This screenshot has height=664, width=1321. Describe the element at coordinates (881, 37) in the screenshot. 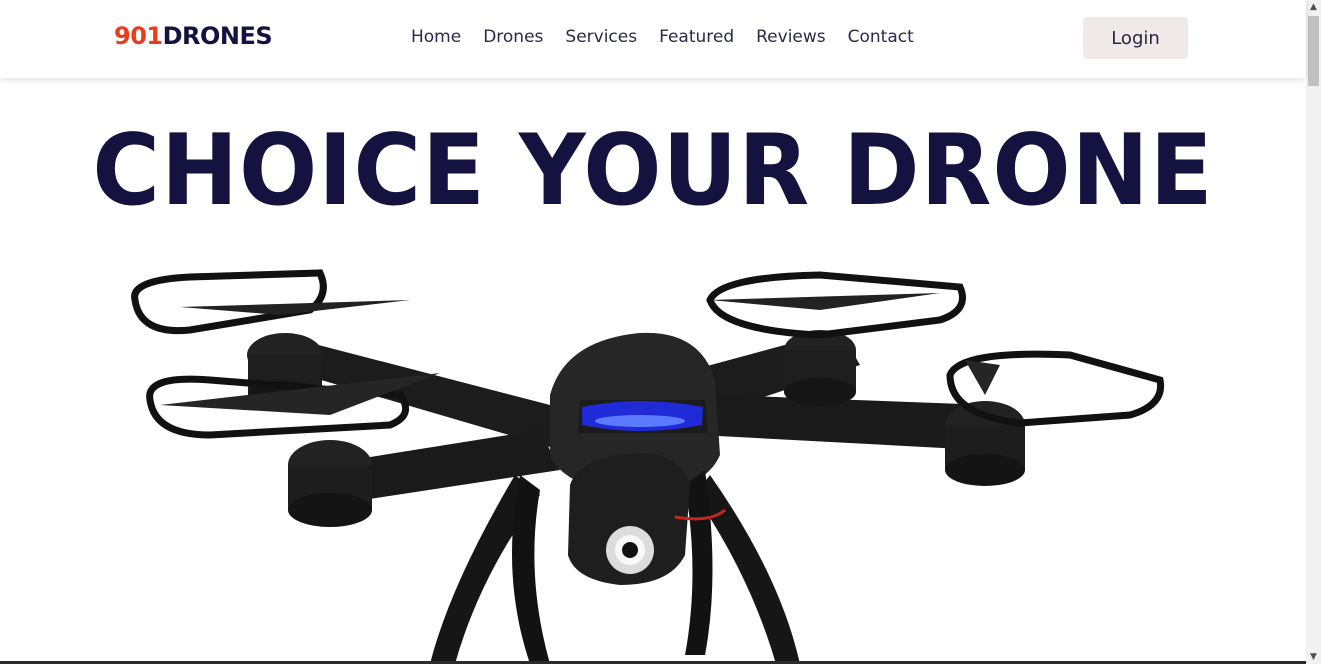

I see `nav-link-contact: Contact` at that location.